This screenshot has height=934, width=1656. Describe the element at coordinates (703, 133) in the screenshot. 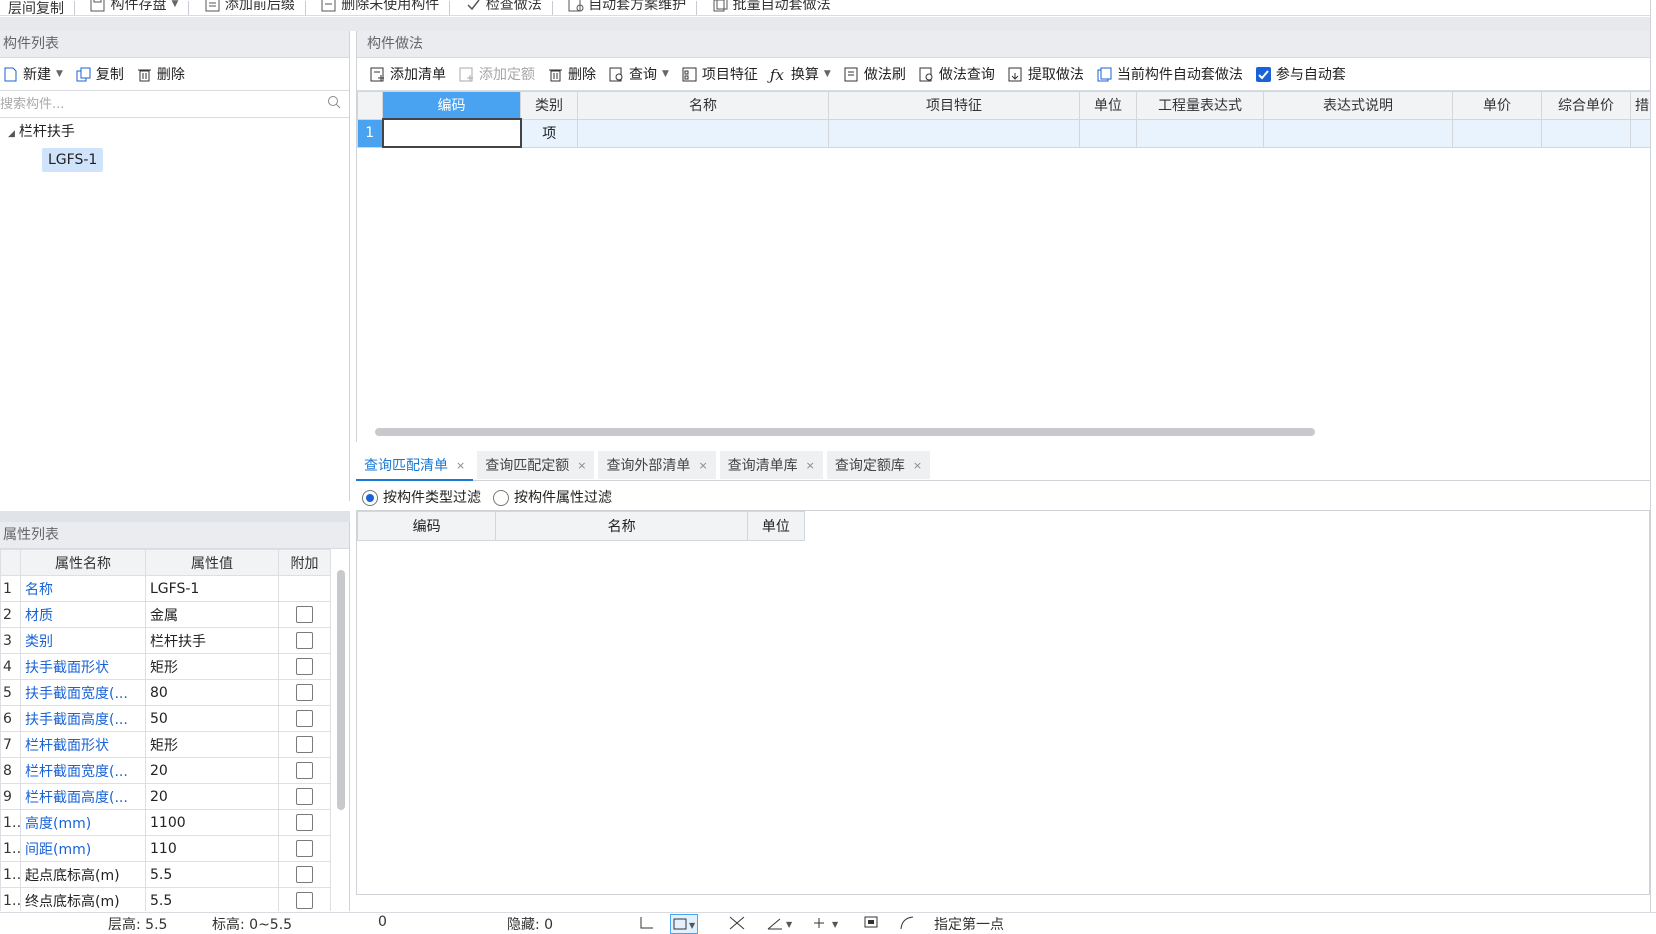

I see `name-cell` at that location.